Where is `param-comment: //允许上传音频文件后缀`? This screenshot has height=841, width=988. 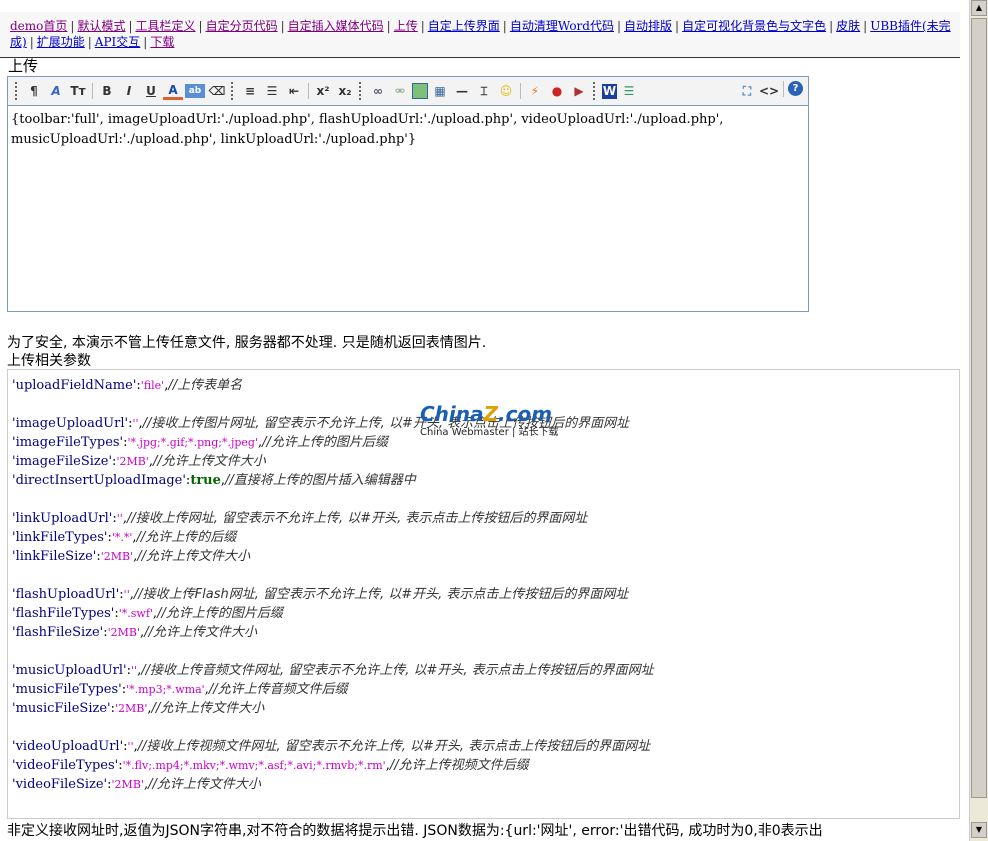
param-comment: //允许上传音频文件后缀 is located at coordinates (278, 689).